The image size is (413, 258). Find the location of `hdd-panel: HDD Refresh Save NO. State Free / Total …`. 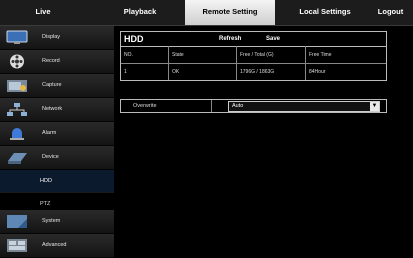

hdd-panel: HDD Refresh Save NO. State Free / Total … is located at coordinates (253, 56).